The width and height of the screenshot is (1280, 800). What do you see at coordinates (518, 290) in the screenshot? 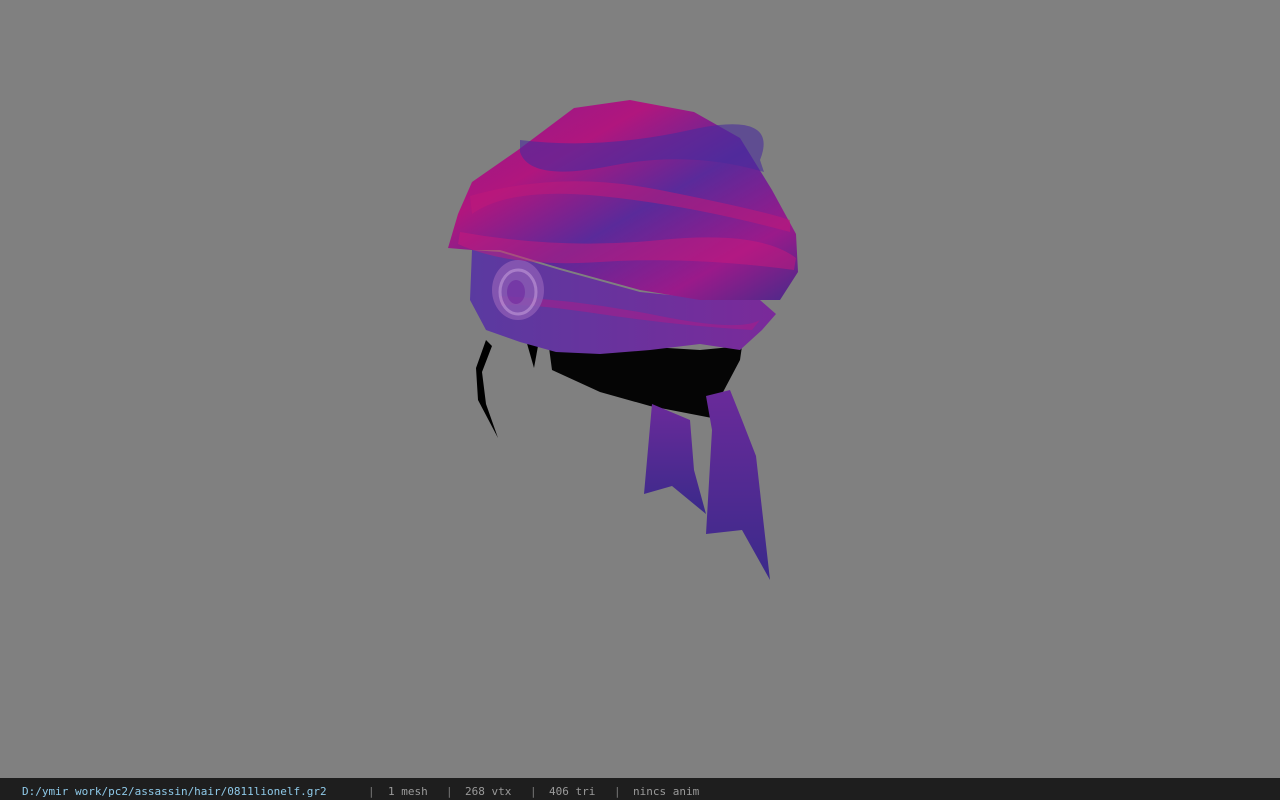
I see `ear-swirl` at bounding box center [518, 290].